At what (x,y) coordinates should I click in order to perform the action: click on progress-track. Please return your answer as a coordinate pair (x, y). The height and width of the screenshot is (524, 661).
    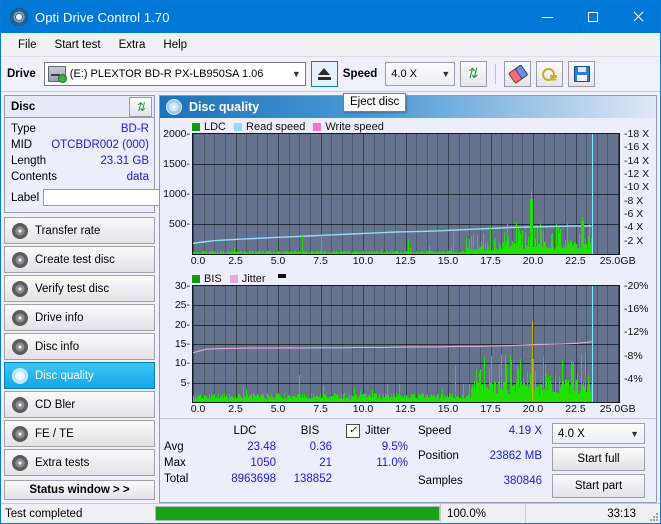
    Looking at the image, I should click on (297, 513).